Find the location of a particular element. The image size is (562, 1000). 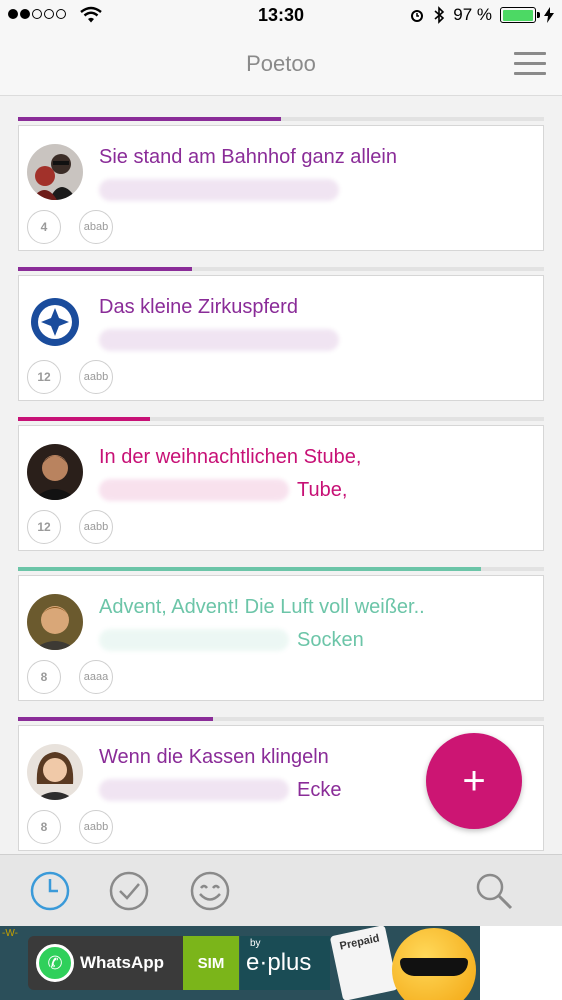

poem-first-line: Advent, Advent! Die Luft voll weißer.. is located at coordinates (262, 607).